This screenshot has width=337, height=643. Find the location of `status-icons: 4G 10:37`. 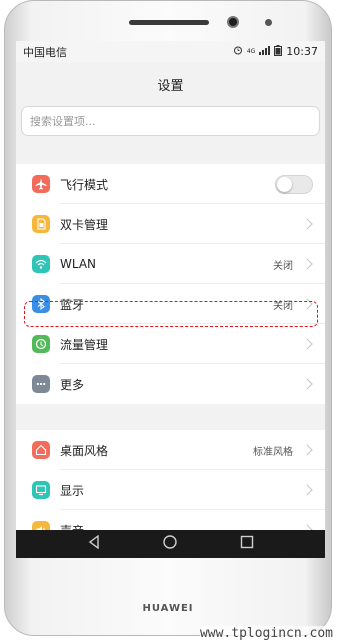

status-icons: 4G 10:37 is located at coordinates (275, 51).